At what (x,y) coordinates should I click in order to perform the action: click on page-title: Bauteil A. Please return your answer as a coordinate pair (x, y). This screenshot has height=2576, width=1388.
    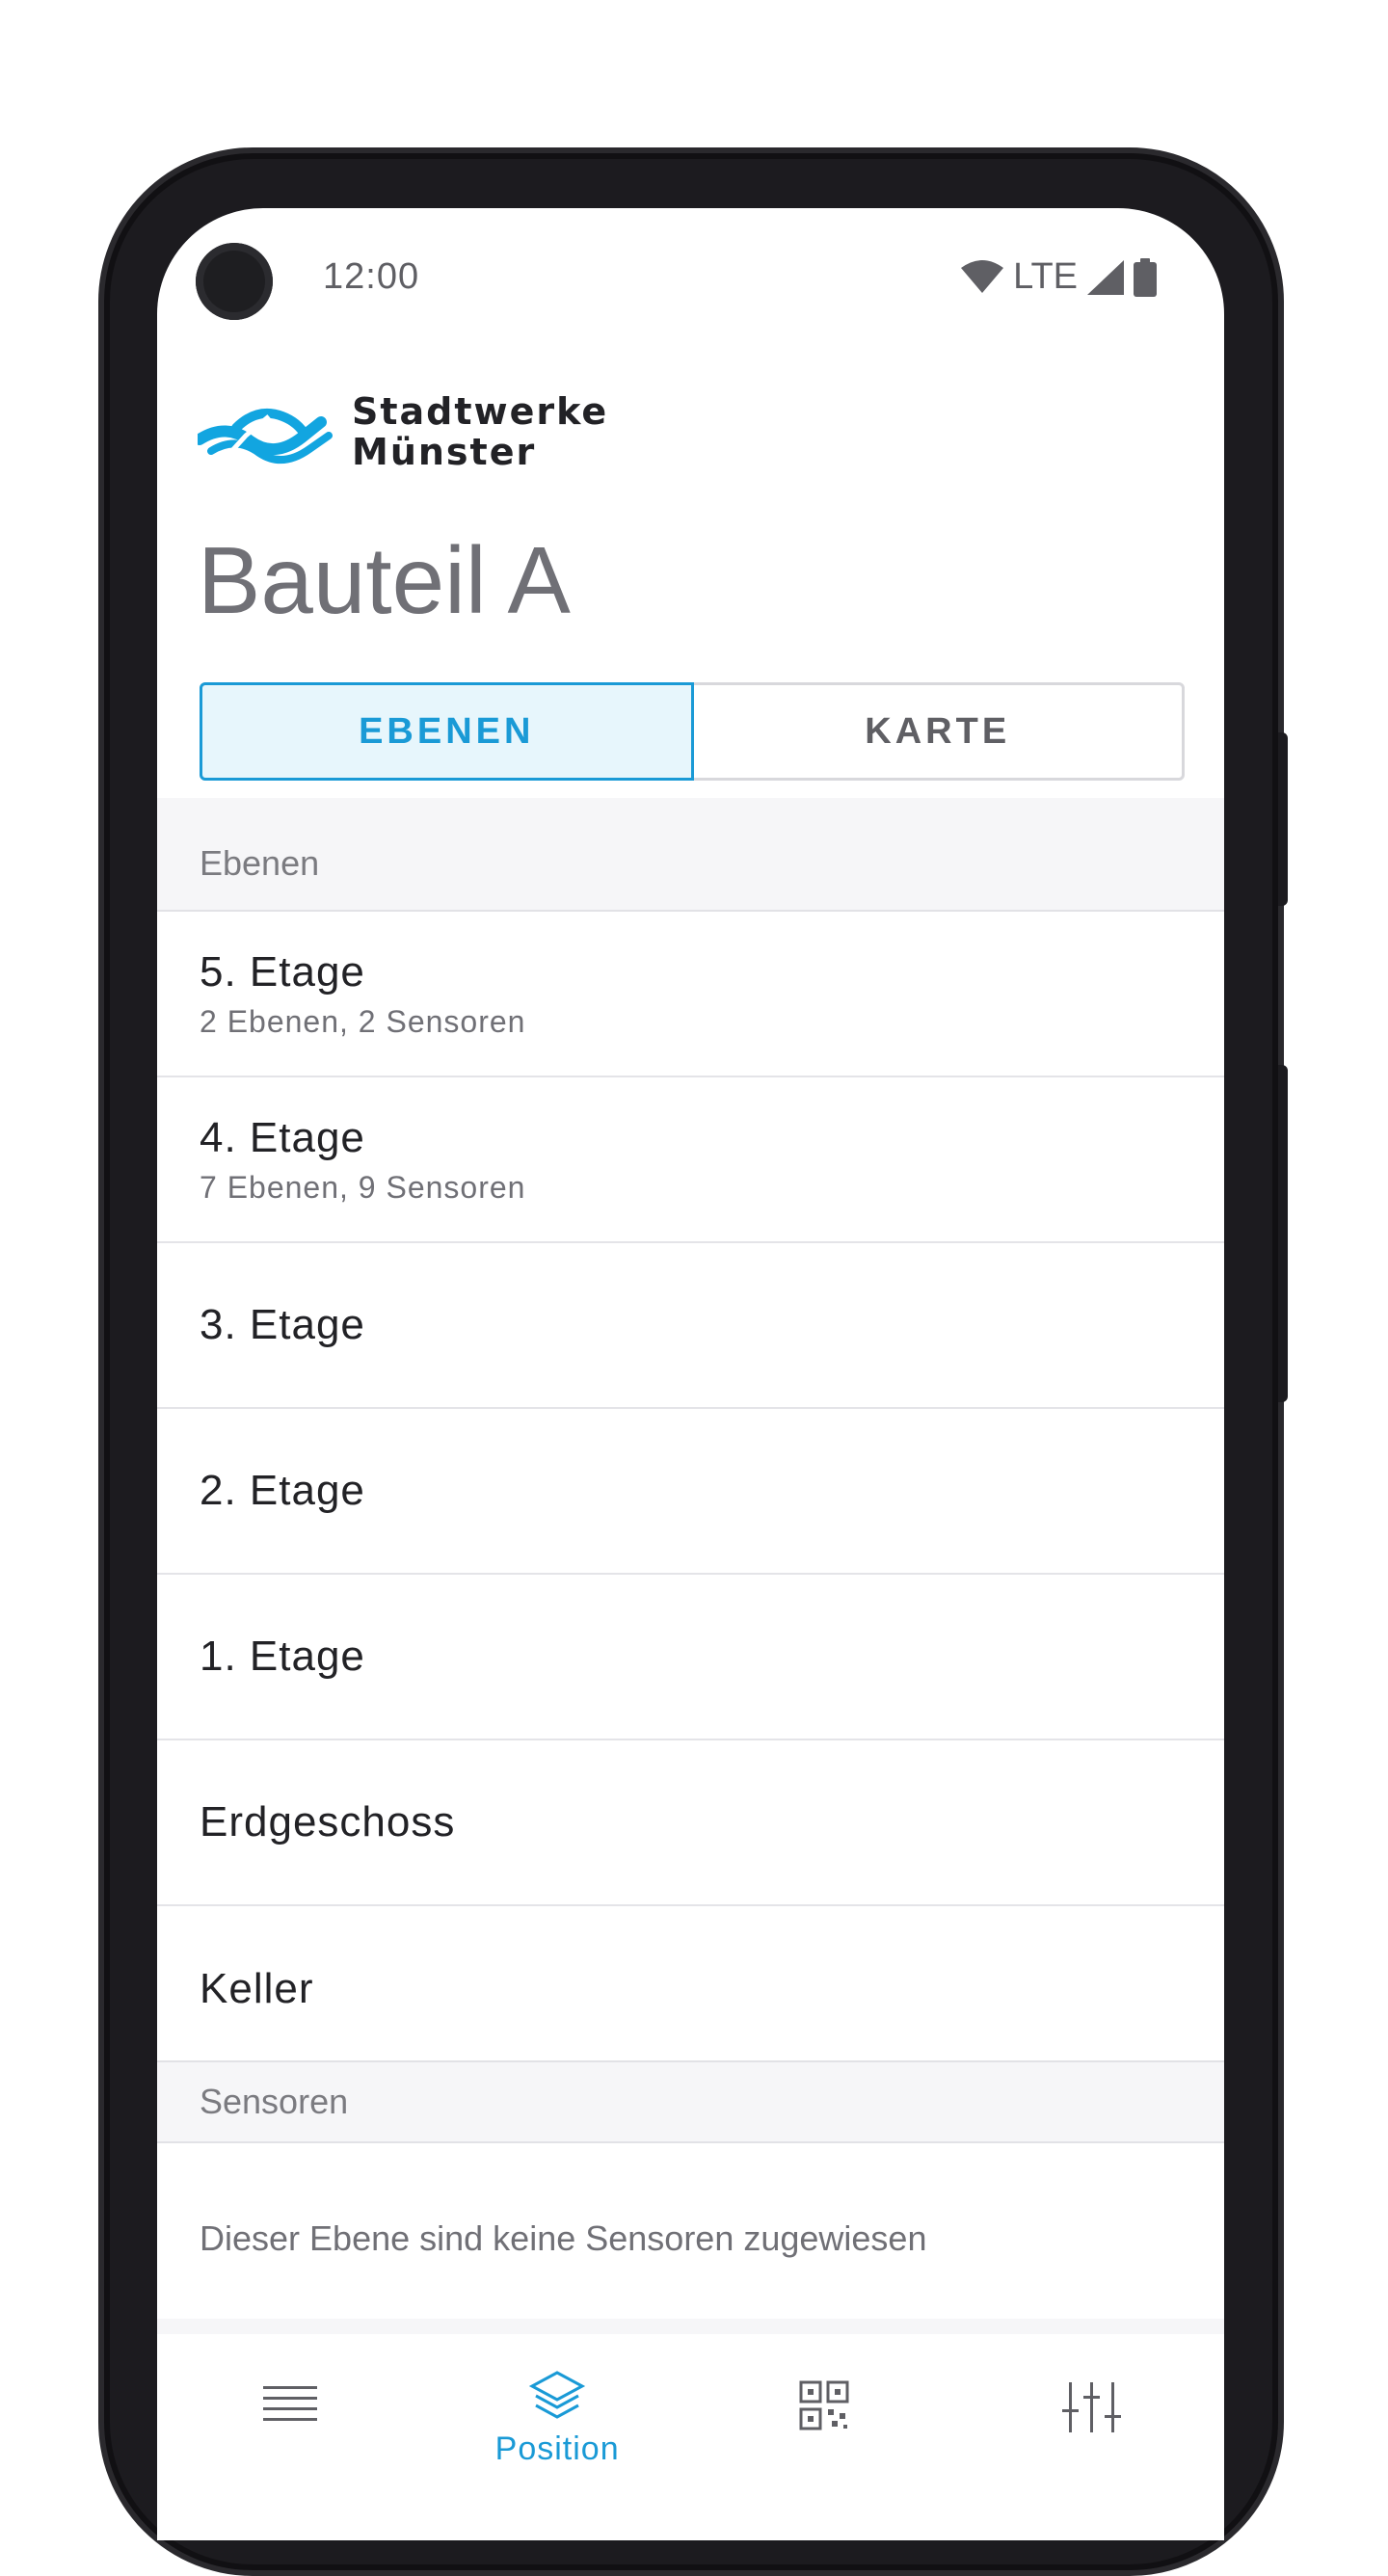
    Looking at the image, I should click on (384, 580).